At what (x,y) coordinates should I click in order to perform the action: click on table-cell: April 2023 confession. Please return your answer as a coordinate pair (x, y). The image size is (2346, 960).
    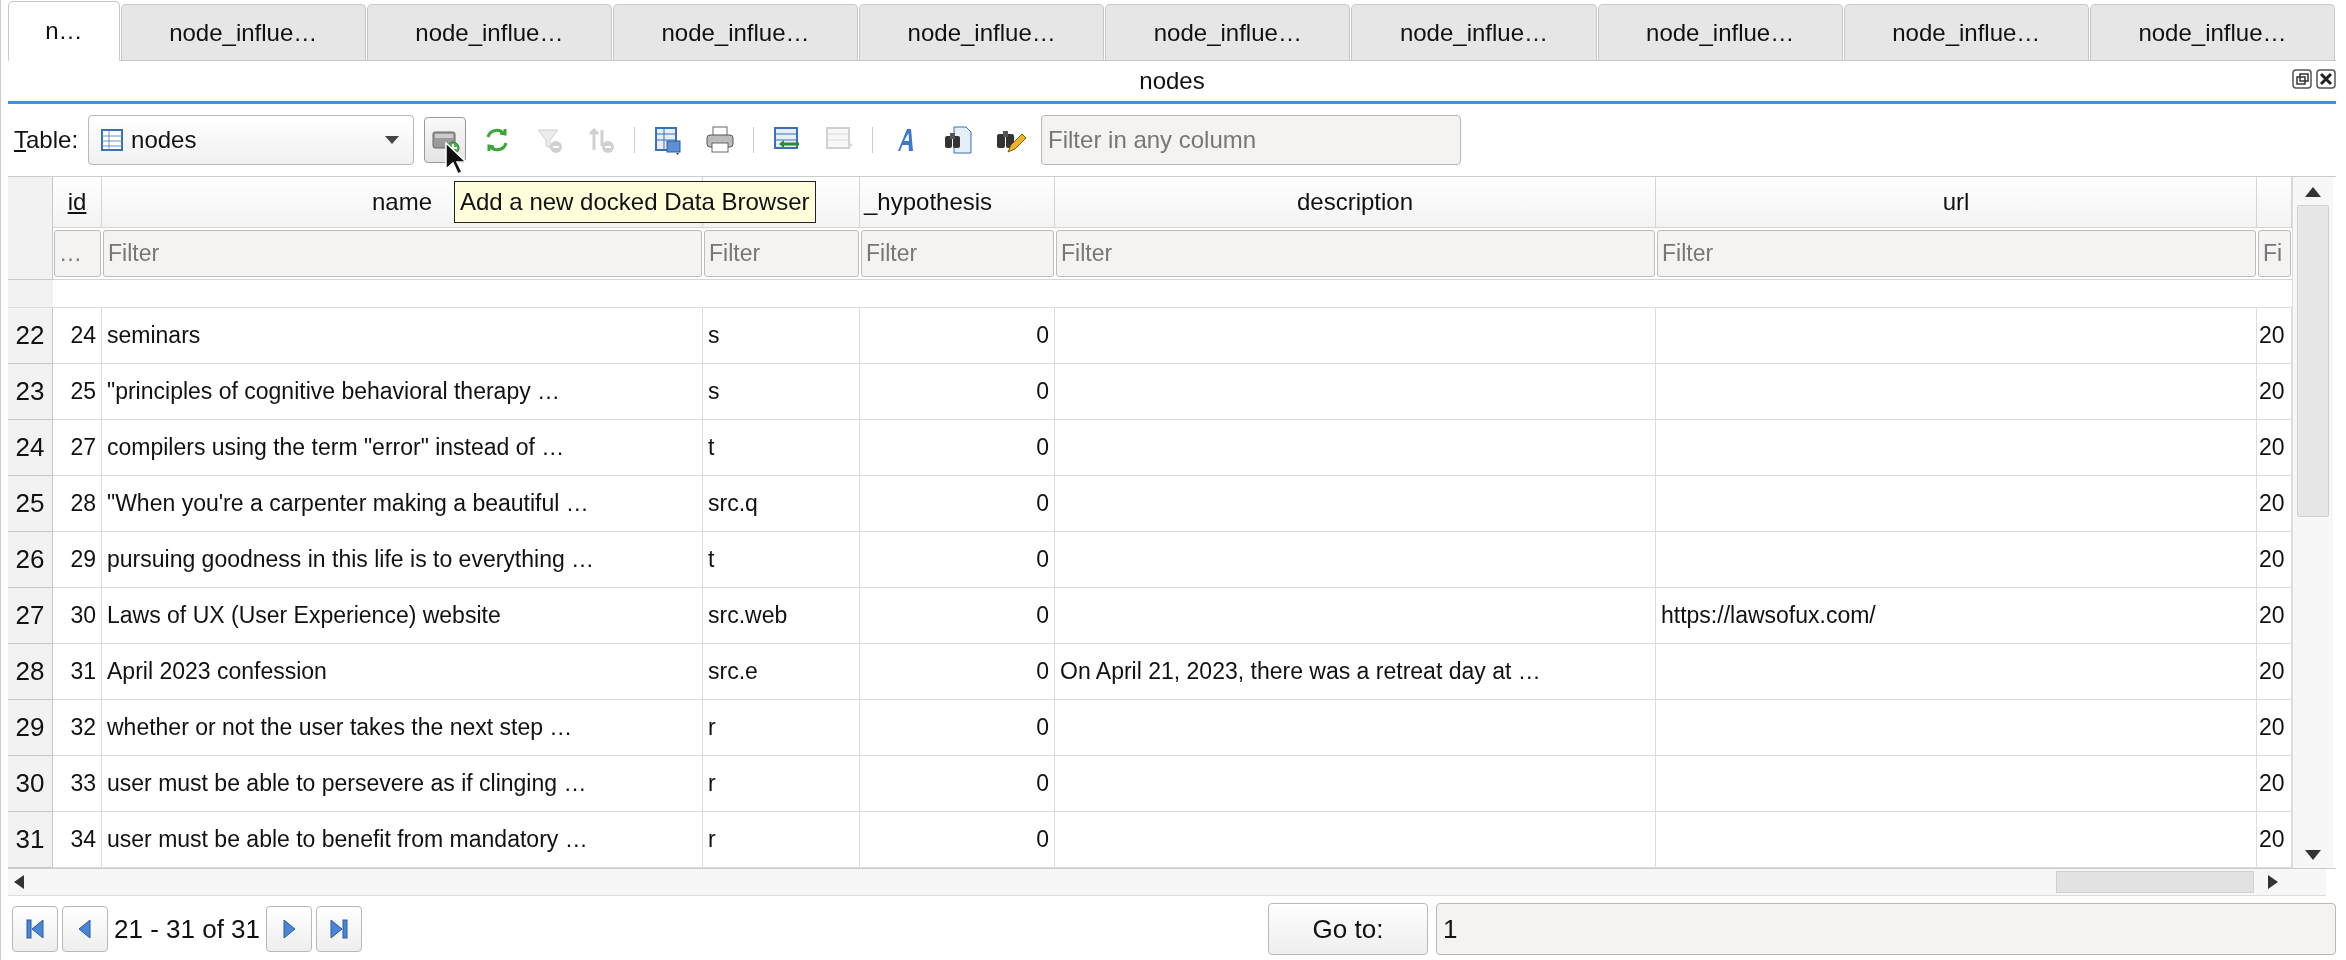
    Looking at the image, I should click on (402, 672).